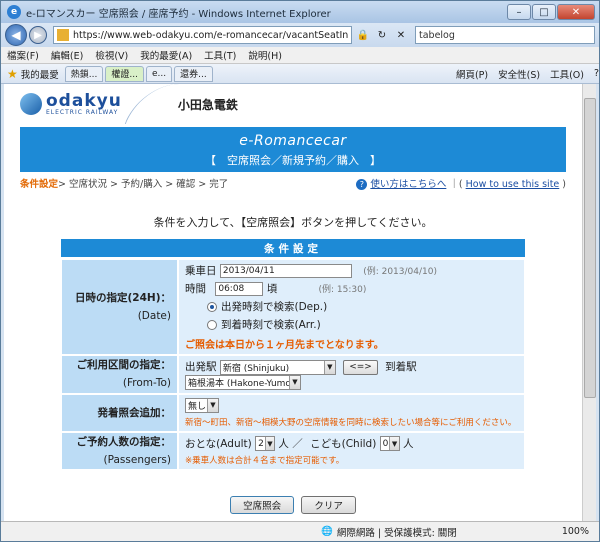 This screenshot has height=542, width=600. What do you see at coordinates (166, 55) in the screenshot?
I see `menu-favorites: 我的最愛(A)` at bounding box center [166, 55].